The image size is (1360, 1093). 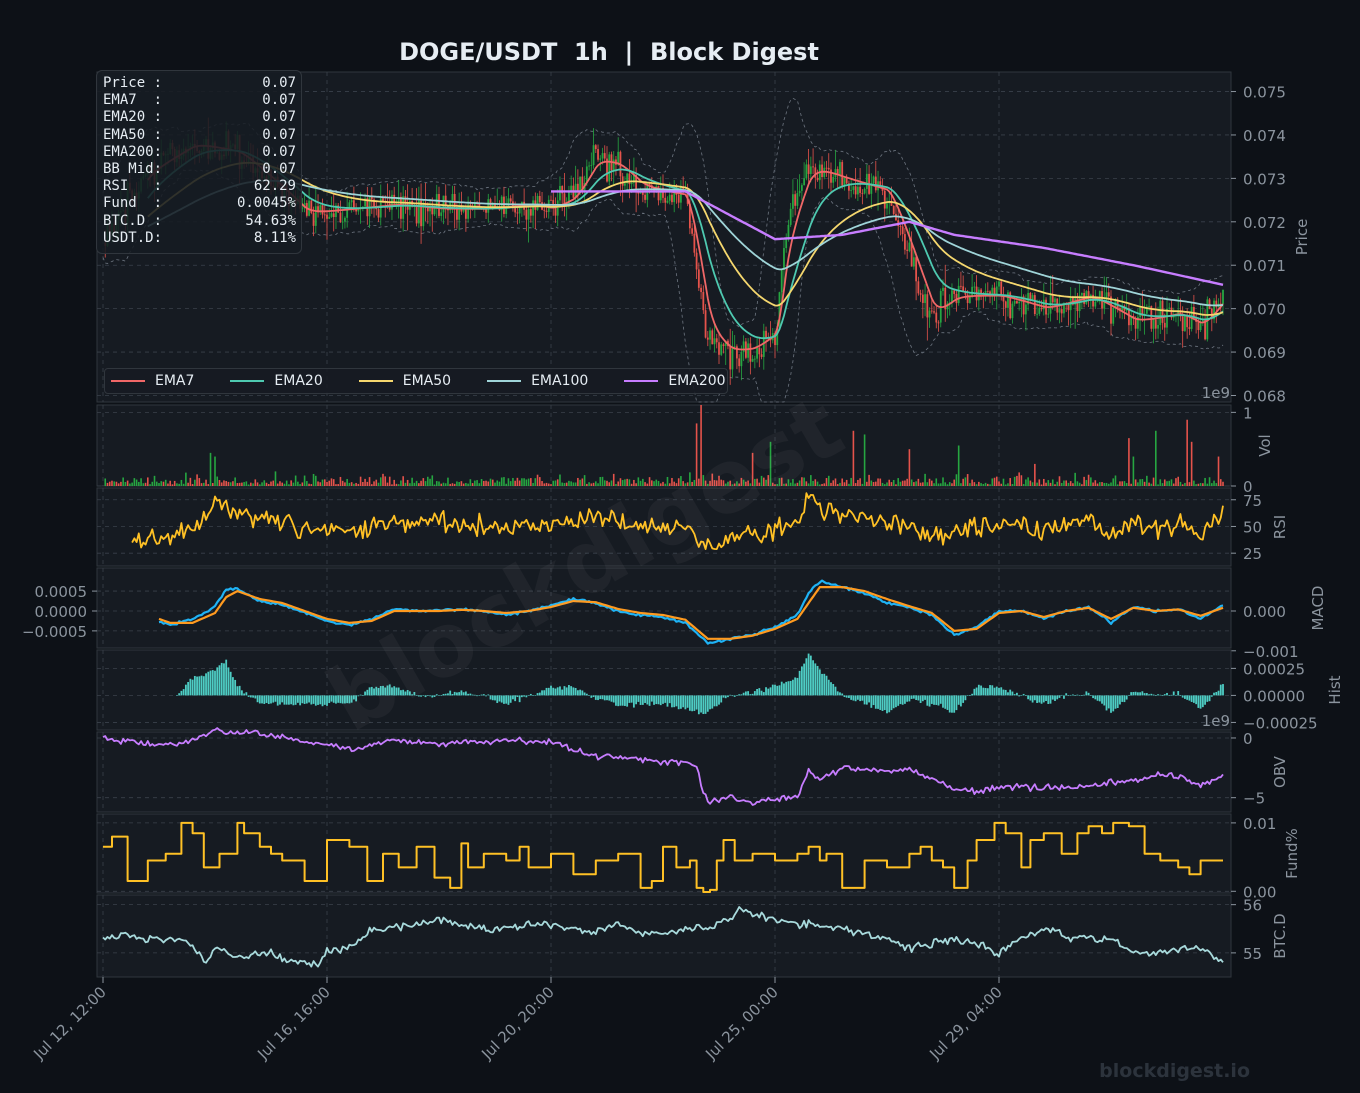 I want to click on y-tick-label: 75, so click(x=1252, y=501).